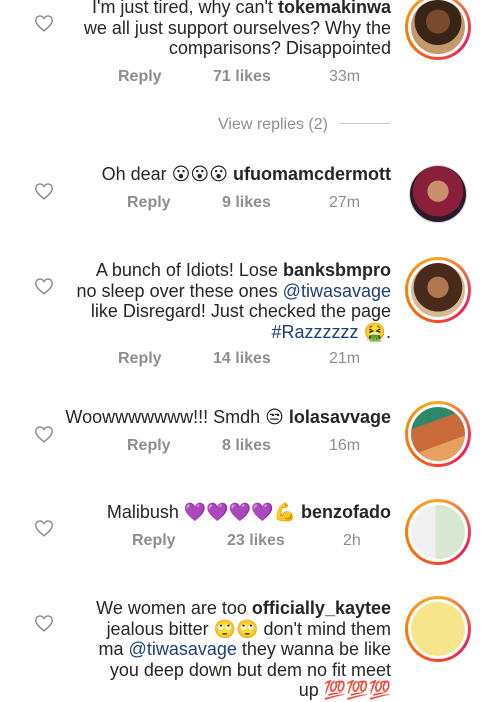  What do you see at coordinates (357, 690) in the screenshot?
I see `emoji: 💯💯💯` at bounding box center [357, 690].